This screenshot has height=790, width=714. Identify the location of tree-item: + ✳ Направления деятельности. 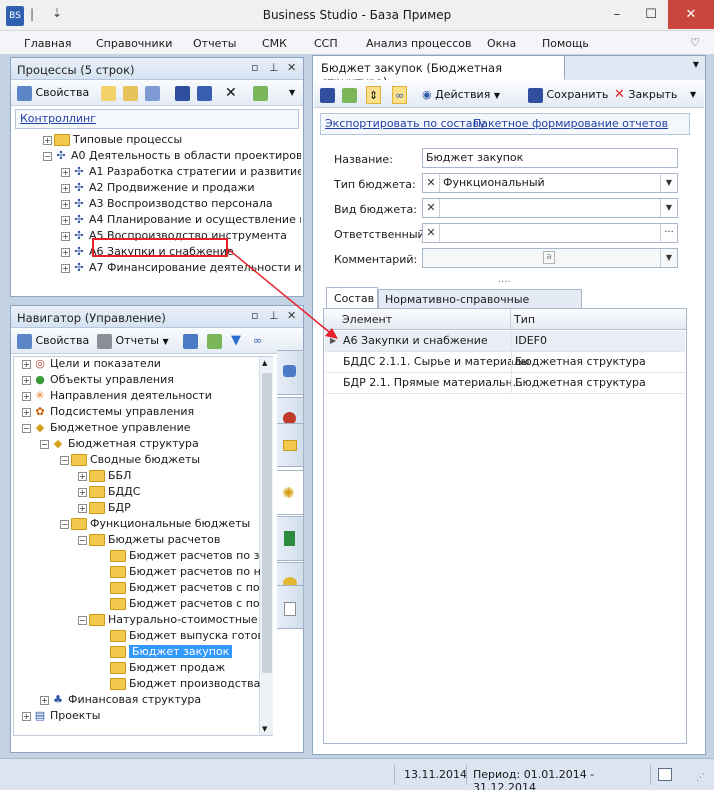
(117, 396).